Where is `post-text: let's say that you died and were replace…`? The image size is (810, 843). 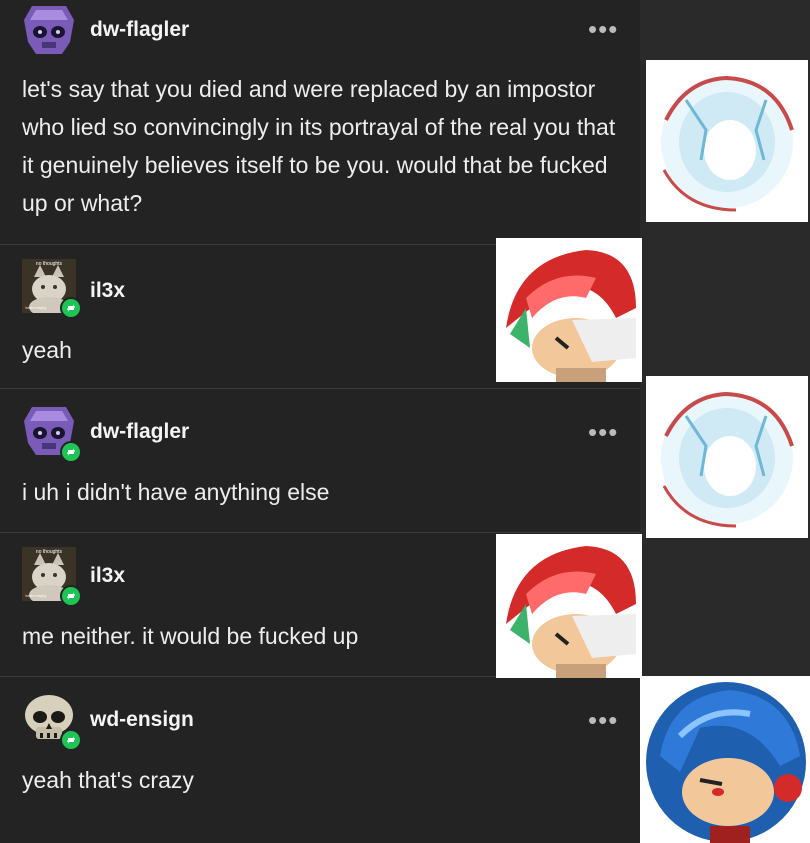 post-text: let's say that you died and were replace… is located at coordinates (319, 146).